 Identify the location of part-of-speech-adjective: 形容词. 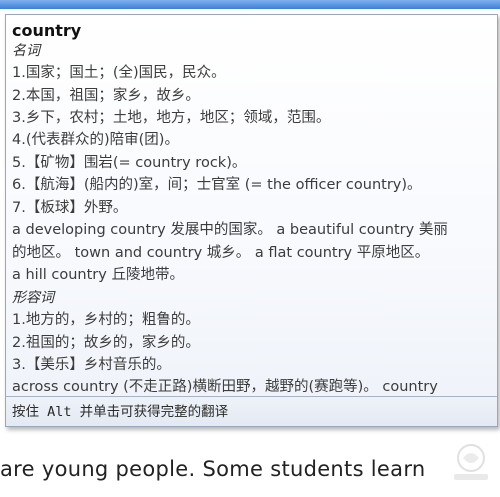
(33, 298).